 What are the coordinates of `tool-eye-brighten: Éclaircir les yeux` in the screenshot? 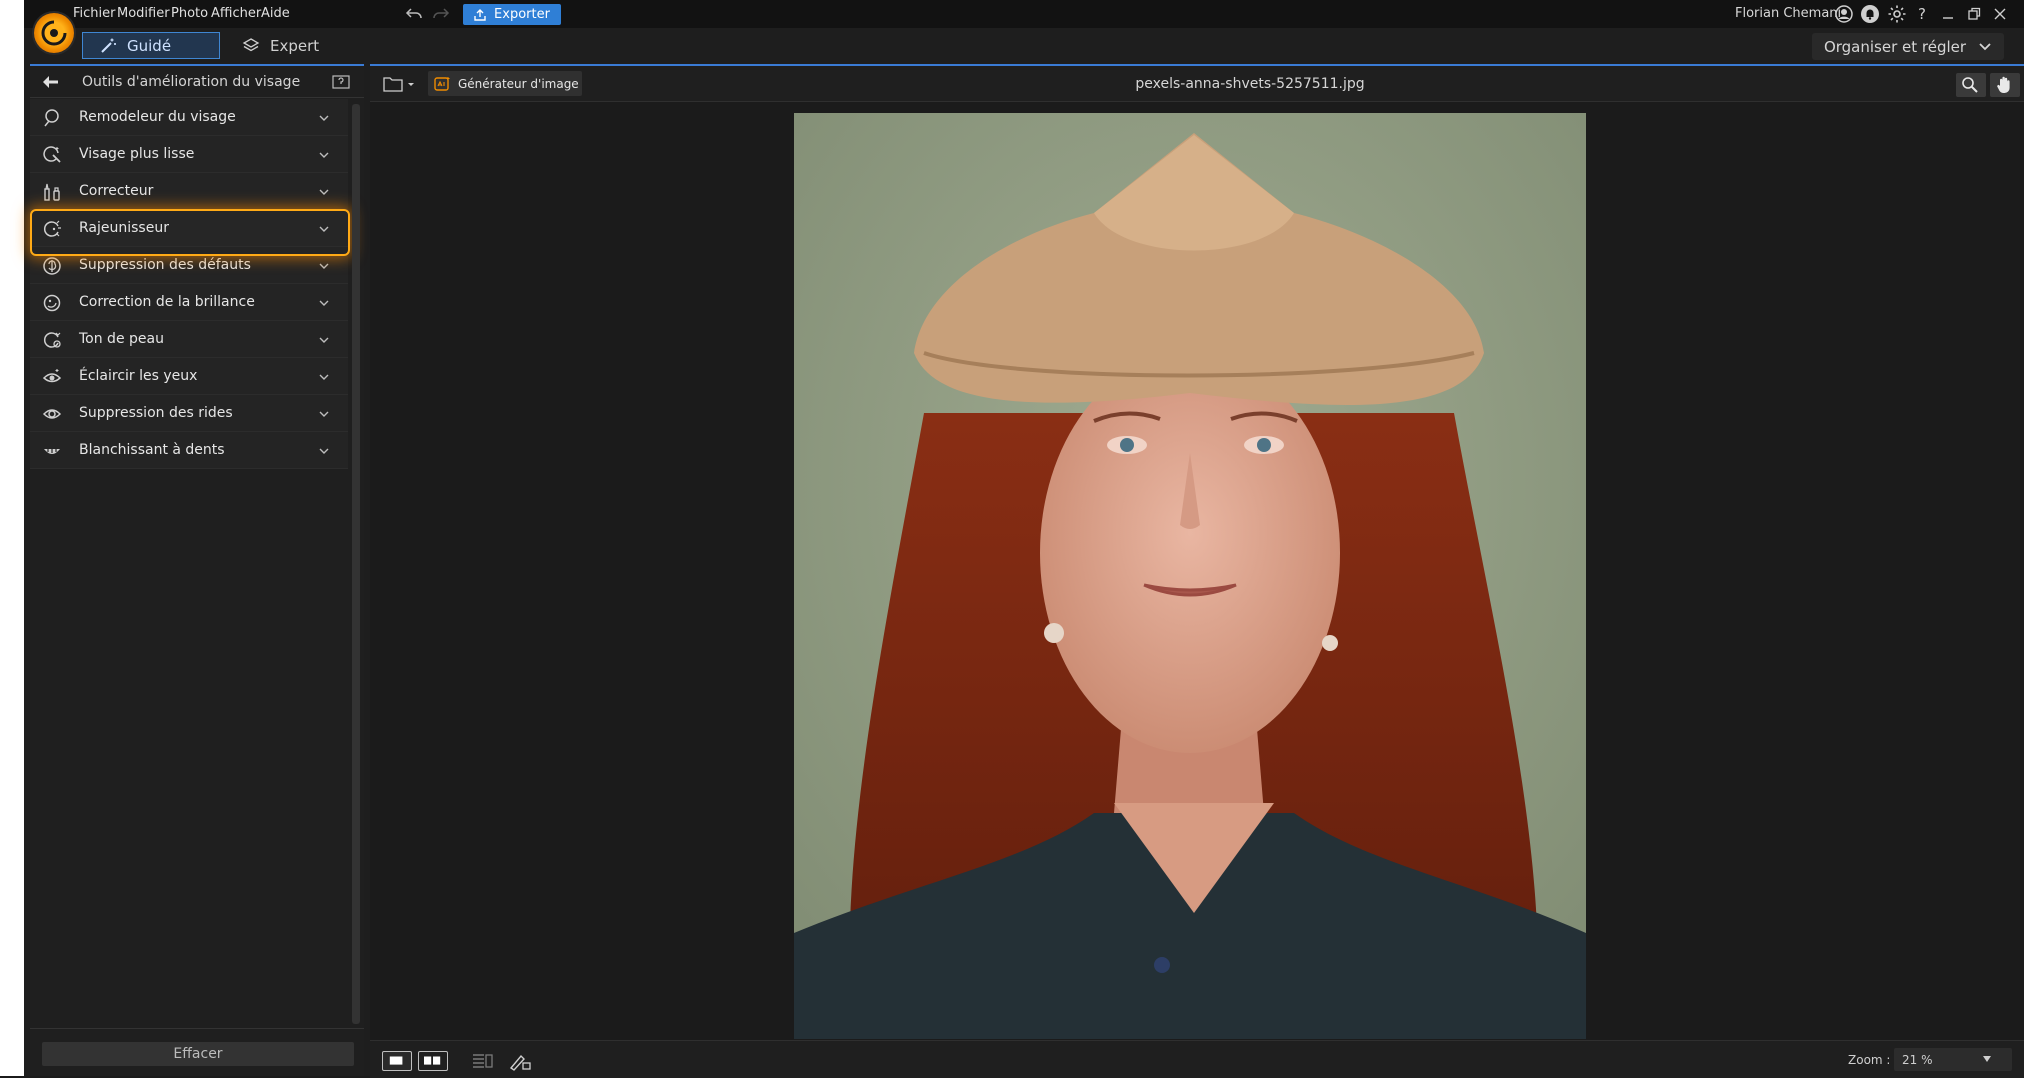 It's located at (189, 376).